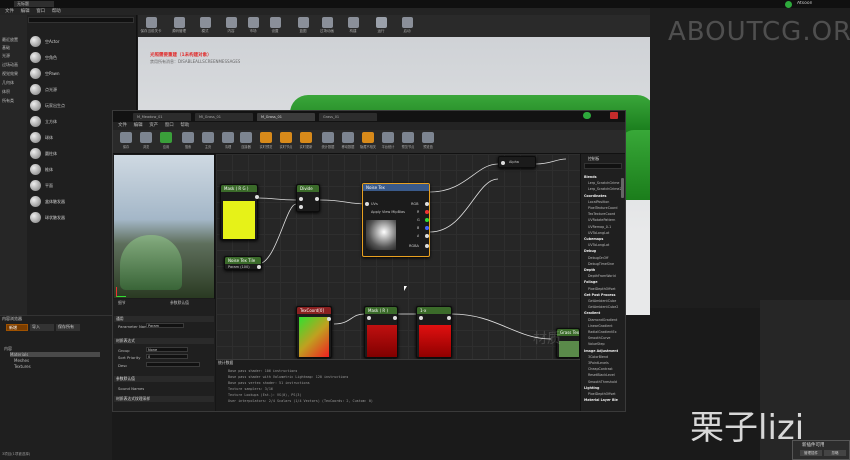  Describe the element at coordinates (151, 26) in the screenshot. I see `save-level-button: 保存当前关卡` at that location.